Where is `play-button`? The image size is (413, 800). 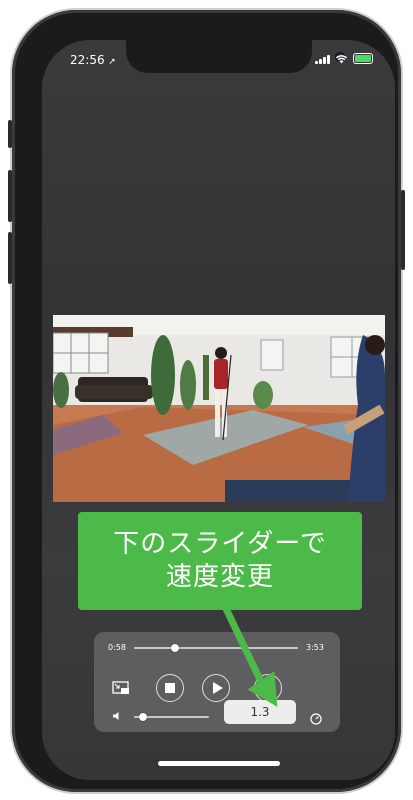
play-button is located at coordinates (216, 688).